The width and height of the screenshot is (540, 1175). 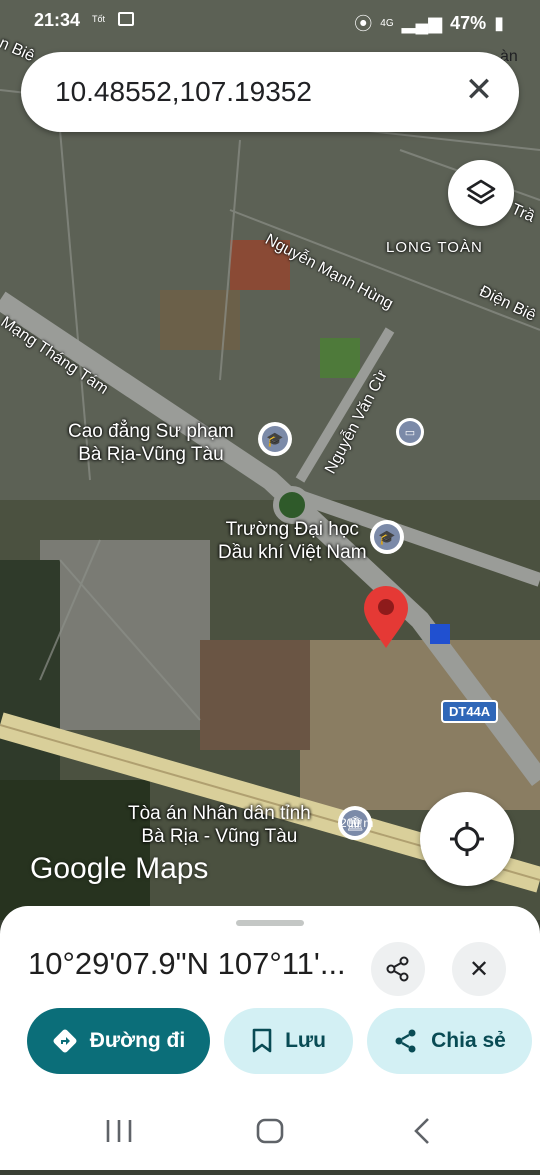 I want to click on college-label: Cao đẳng Sư phạm Bà Rịa-Vũng Tàu, so click(x=151, y=443).